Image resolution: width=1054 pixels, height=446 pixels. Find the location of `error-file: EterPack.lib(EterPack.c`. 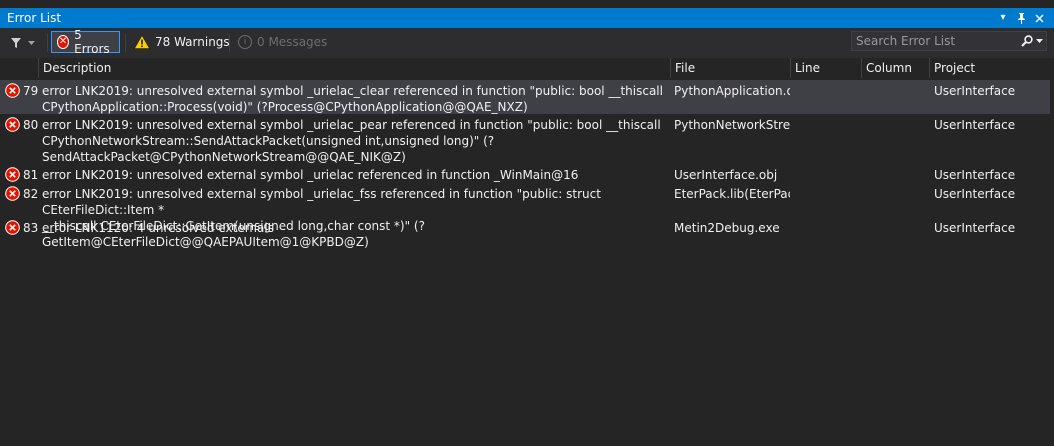

error-file: EterPack.lib(EterPack.c is located at coordinates (732, 194).